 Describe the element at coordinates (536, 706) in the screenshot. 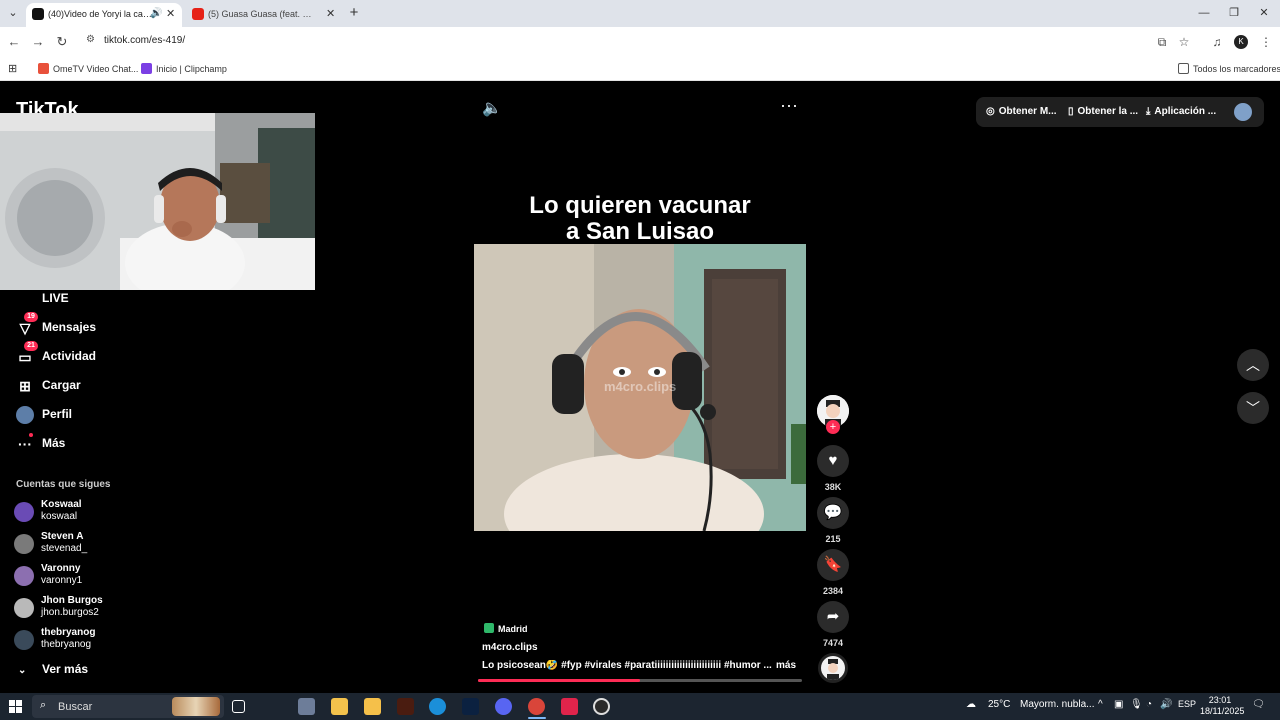

I see `chrome-icon` at that location.